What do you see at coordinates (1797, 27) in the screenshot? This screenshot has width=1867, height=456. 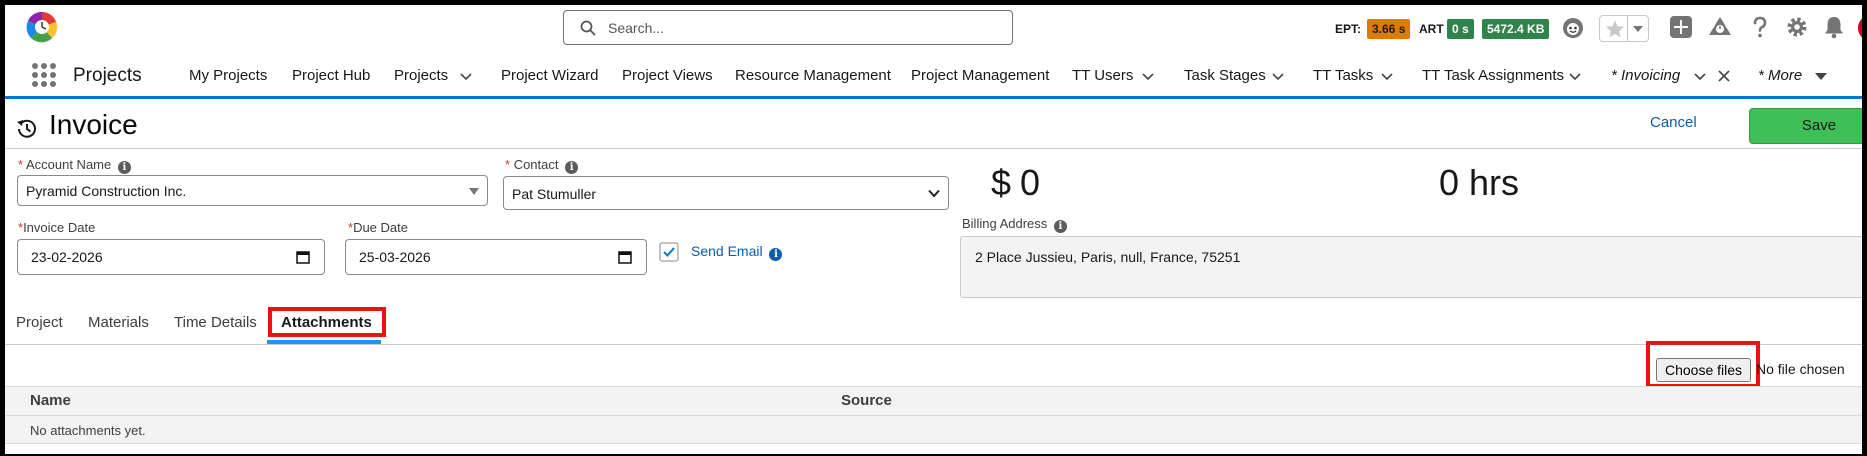 I see `setup-gear-icon` at bounding box center [1797, 27].